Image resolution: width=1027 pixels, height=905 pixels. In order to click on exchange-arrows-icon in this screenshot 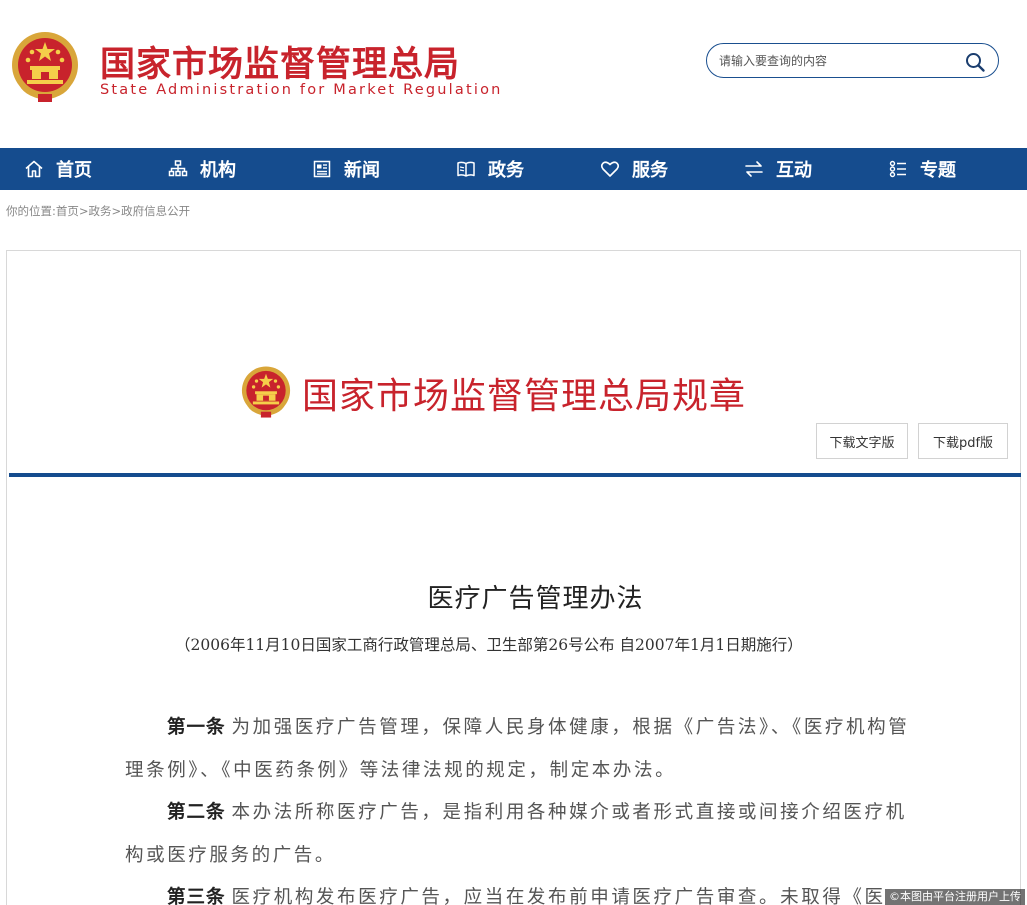, I will do `click(754, 169)`.